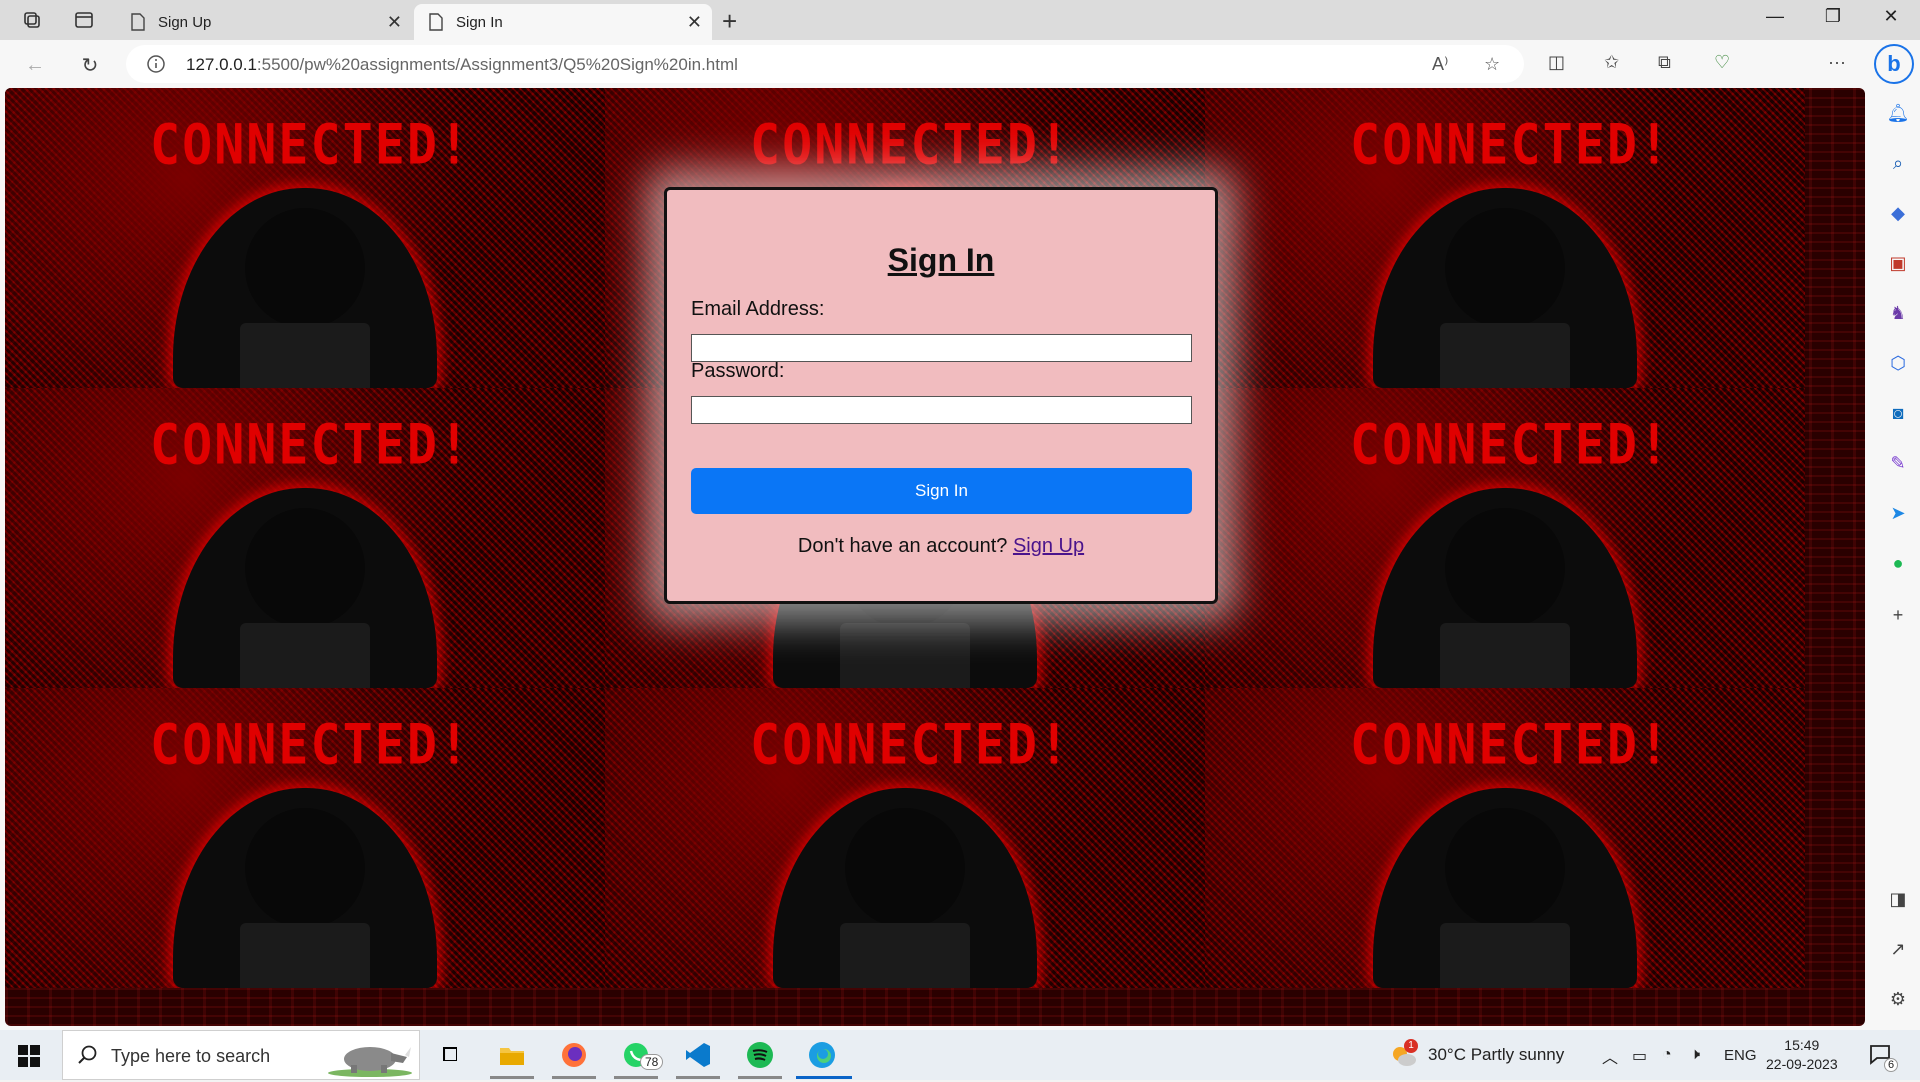 This screenshot has height=1082, width=1920. Describe the element at coordinates (32, 20) in the screenshot. I see `workspaces-icon` at that location.